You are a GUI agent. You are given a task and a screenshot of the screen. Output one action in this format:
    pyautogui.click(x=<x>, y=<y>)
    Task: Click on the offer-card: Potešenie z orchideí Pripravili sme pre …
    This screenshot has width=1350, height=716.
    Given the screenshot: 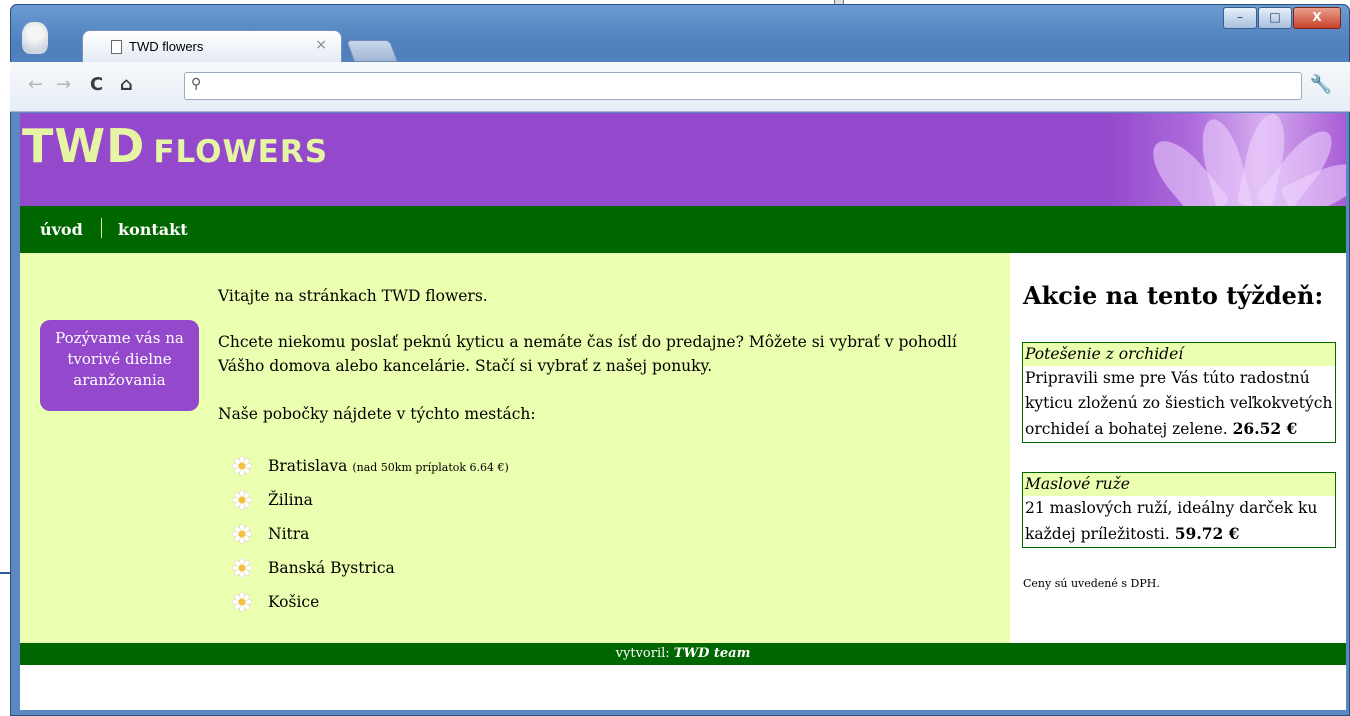 What is the action you would take?
    pyautogui.click(x=1179, y=392)
    